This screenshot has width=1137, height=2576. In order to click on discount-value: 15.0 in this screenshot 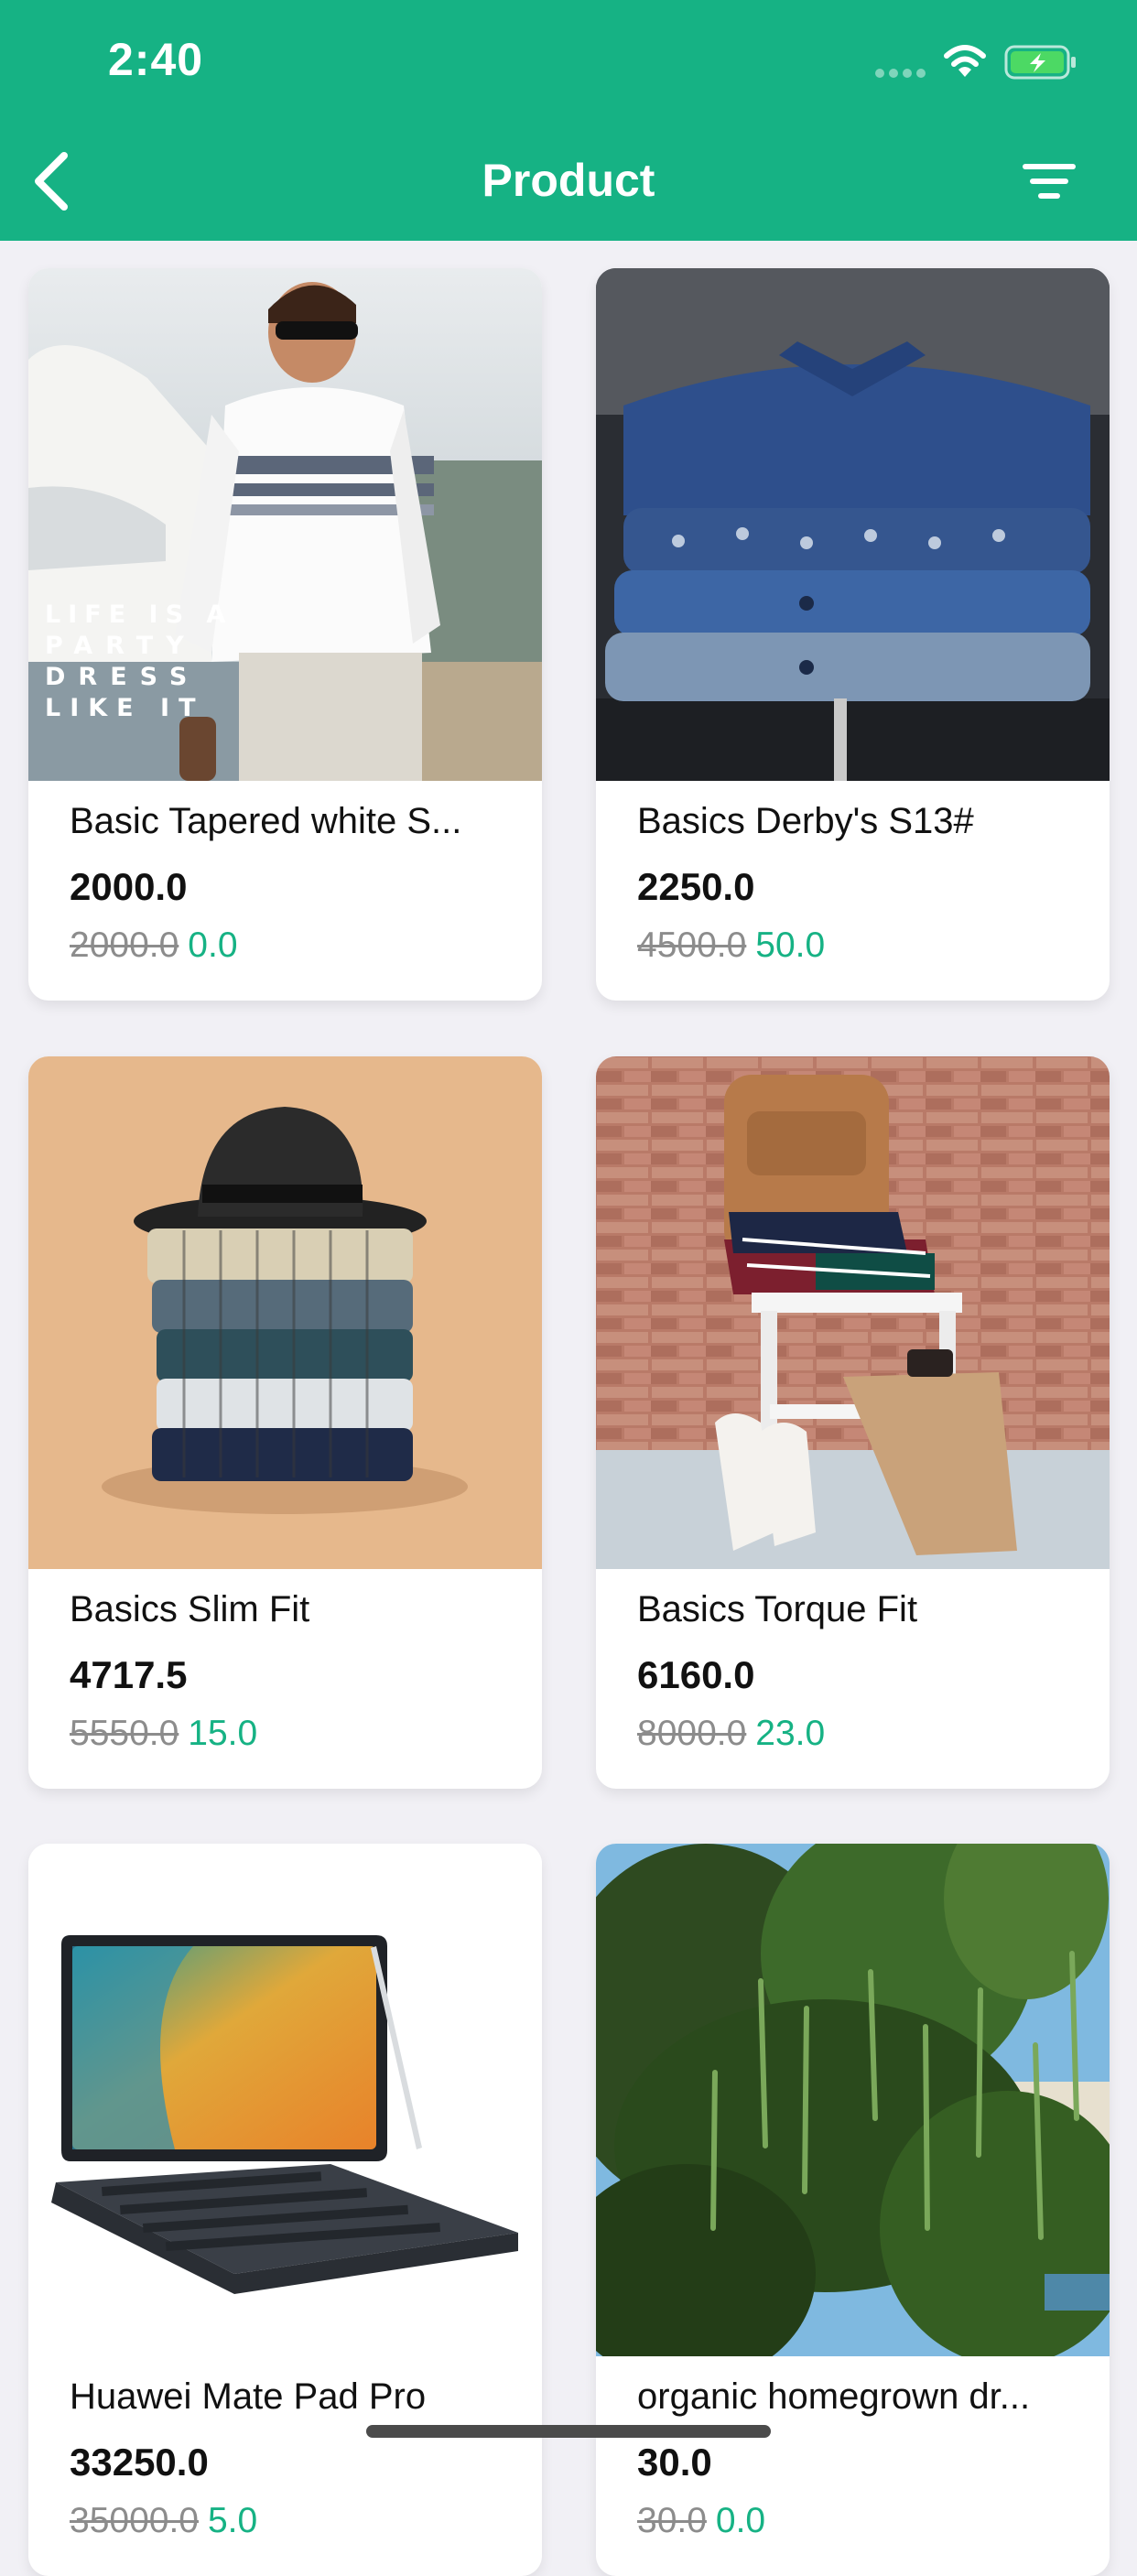, I will do `click(223, 1734)`.